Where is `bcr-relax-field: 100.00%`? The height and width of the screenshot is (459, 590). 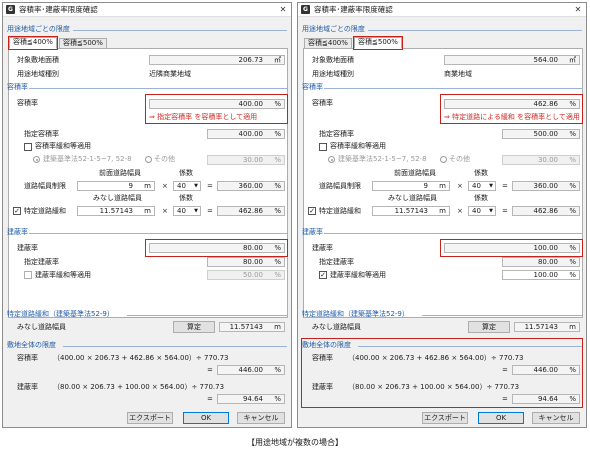 bcr-relax-field: 100.00% is located at coordinates (541, 275).